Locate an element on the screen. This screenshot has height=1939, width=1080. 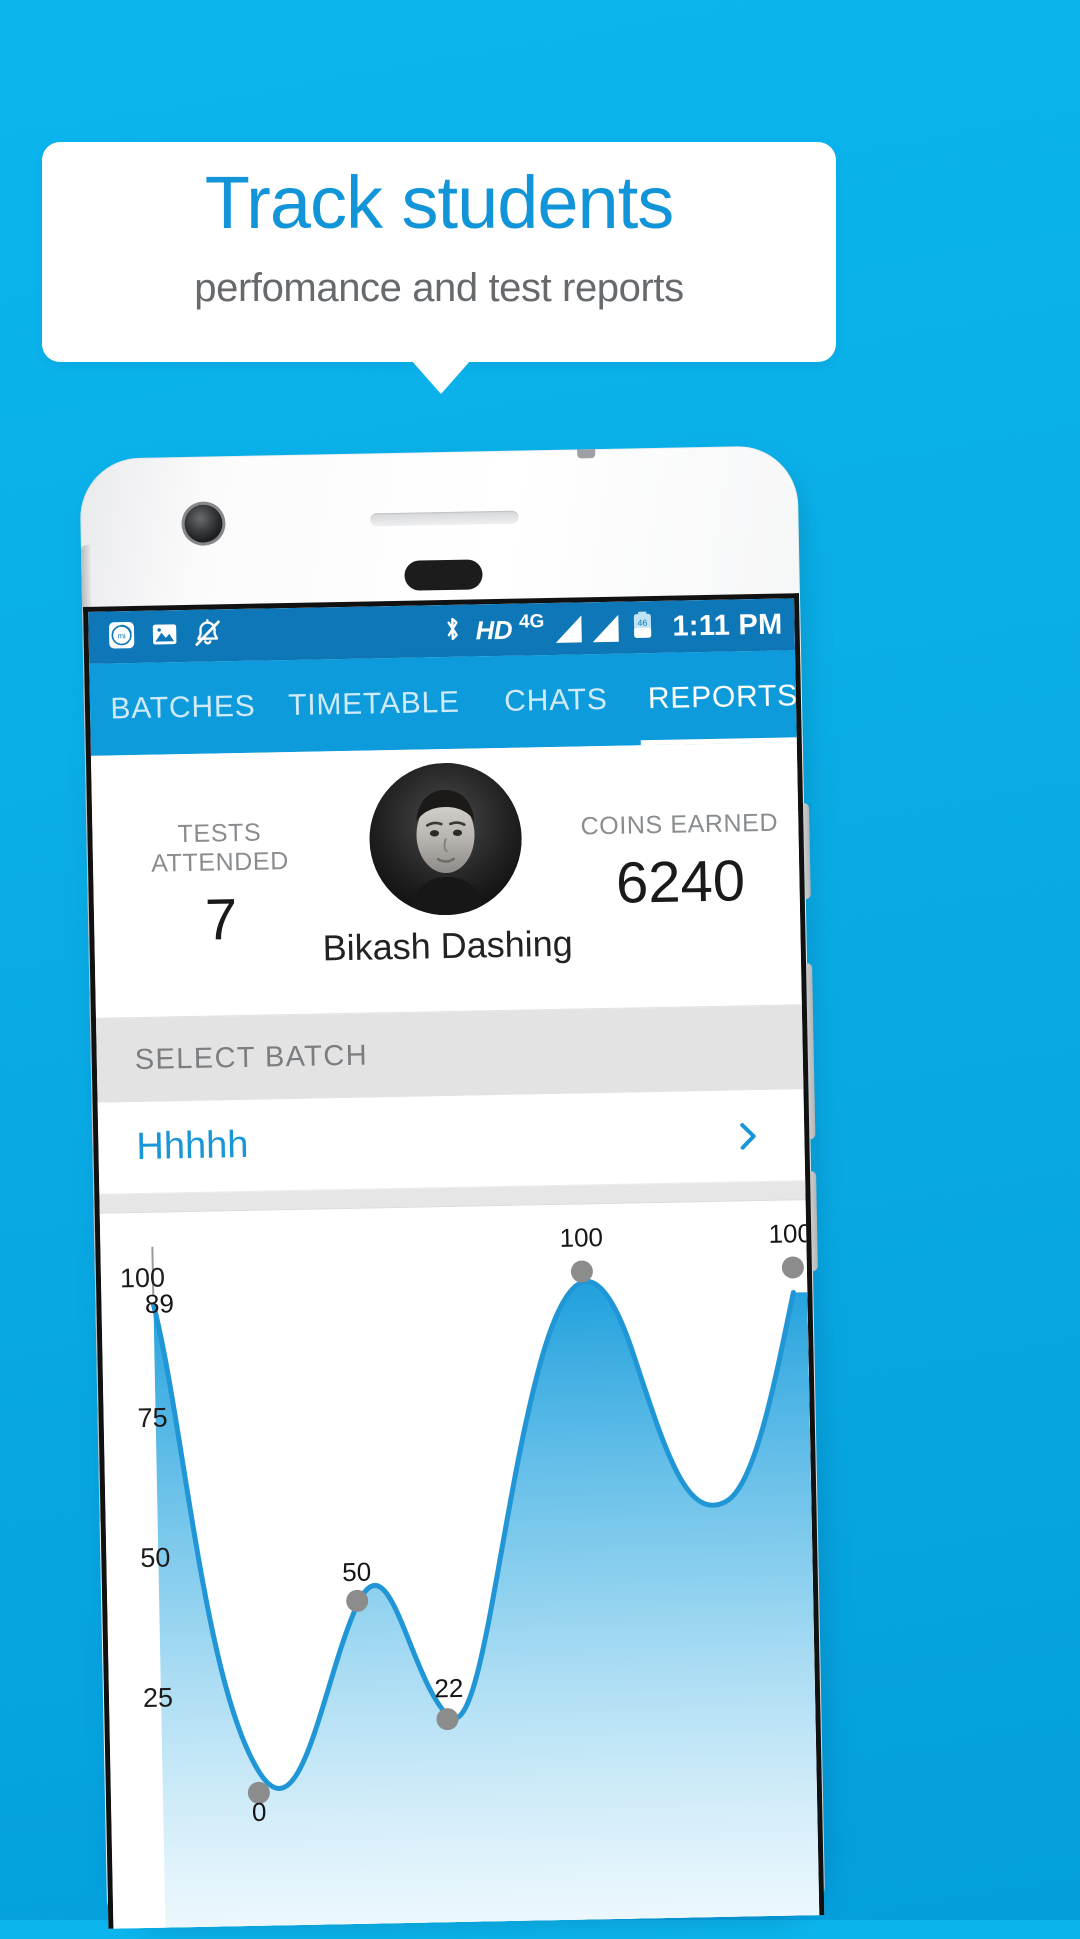
y-axis-tick-75: 75 is located at coordinates (152, 1418).